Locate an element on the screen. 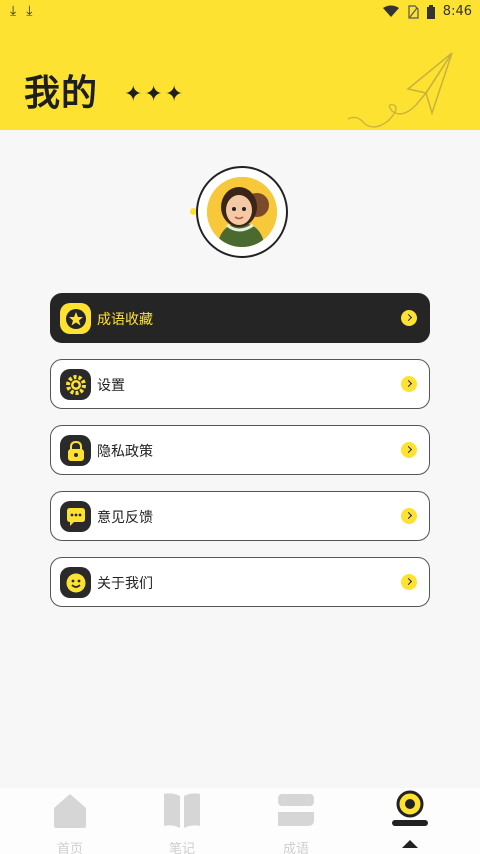 The width and height of the screenshot is (480, 854). star-icon is located at coordinates (75, 318).